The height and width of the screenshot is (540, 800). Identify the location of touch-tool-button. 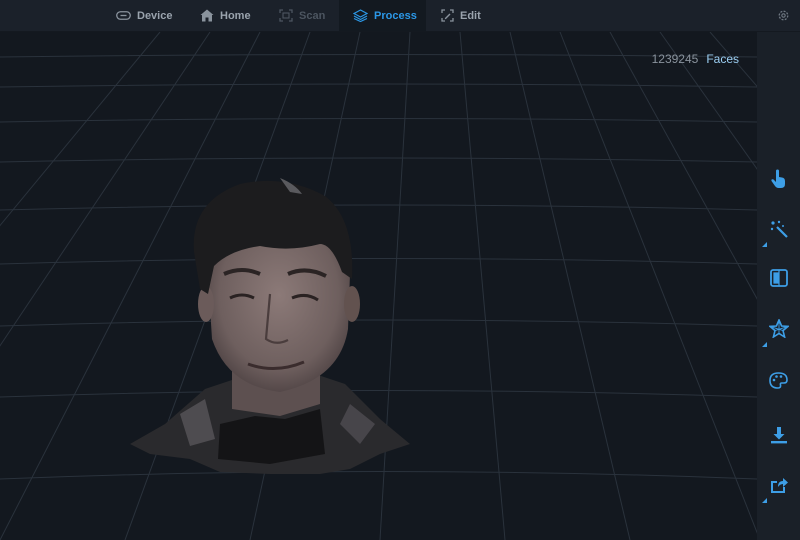
(778, 179).